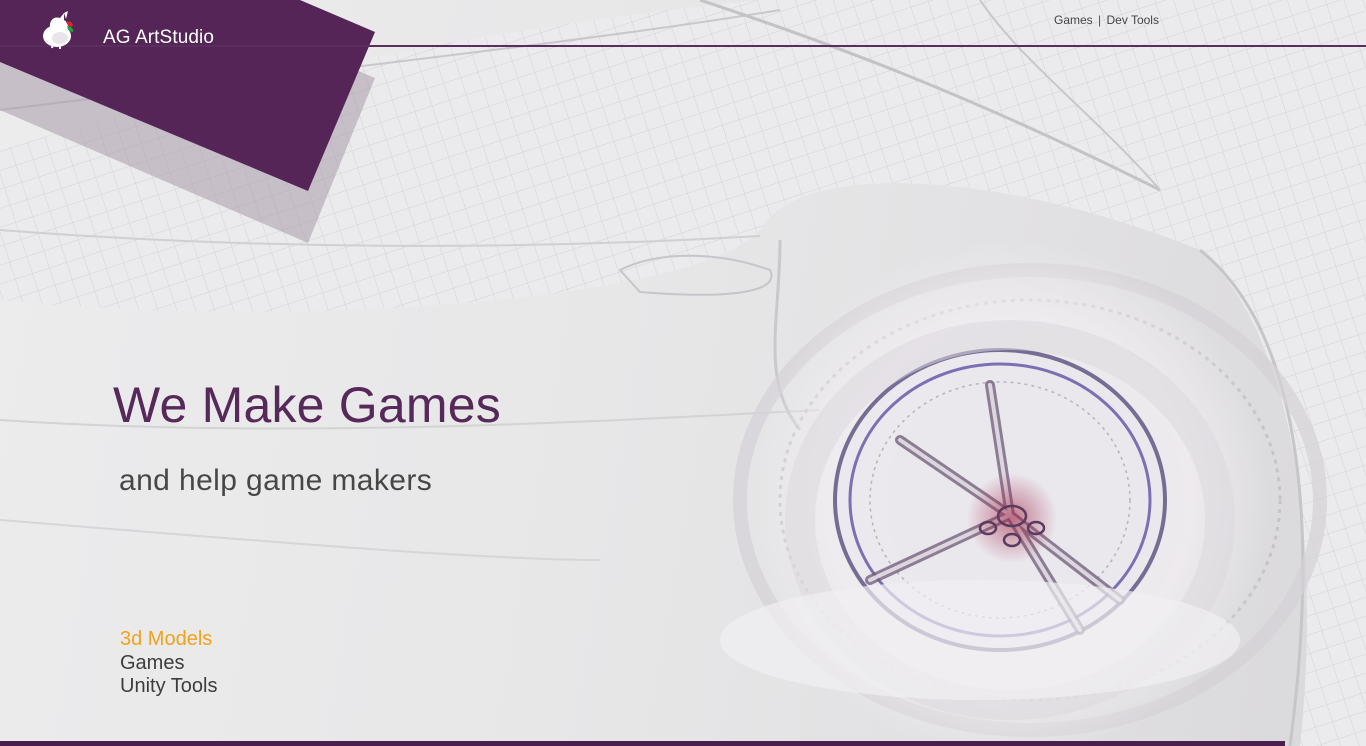  I want to click on hero-subtitle: and help game makers, so click(276, 480).